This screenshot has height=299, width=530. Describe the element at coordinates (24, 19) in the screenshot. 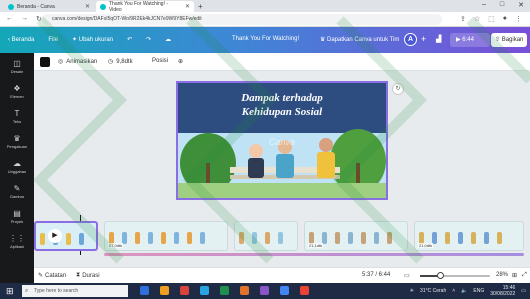

I see `forward-icon: →` at that location.